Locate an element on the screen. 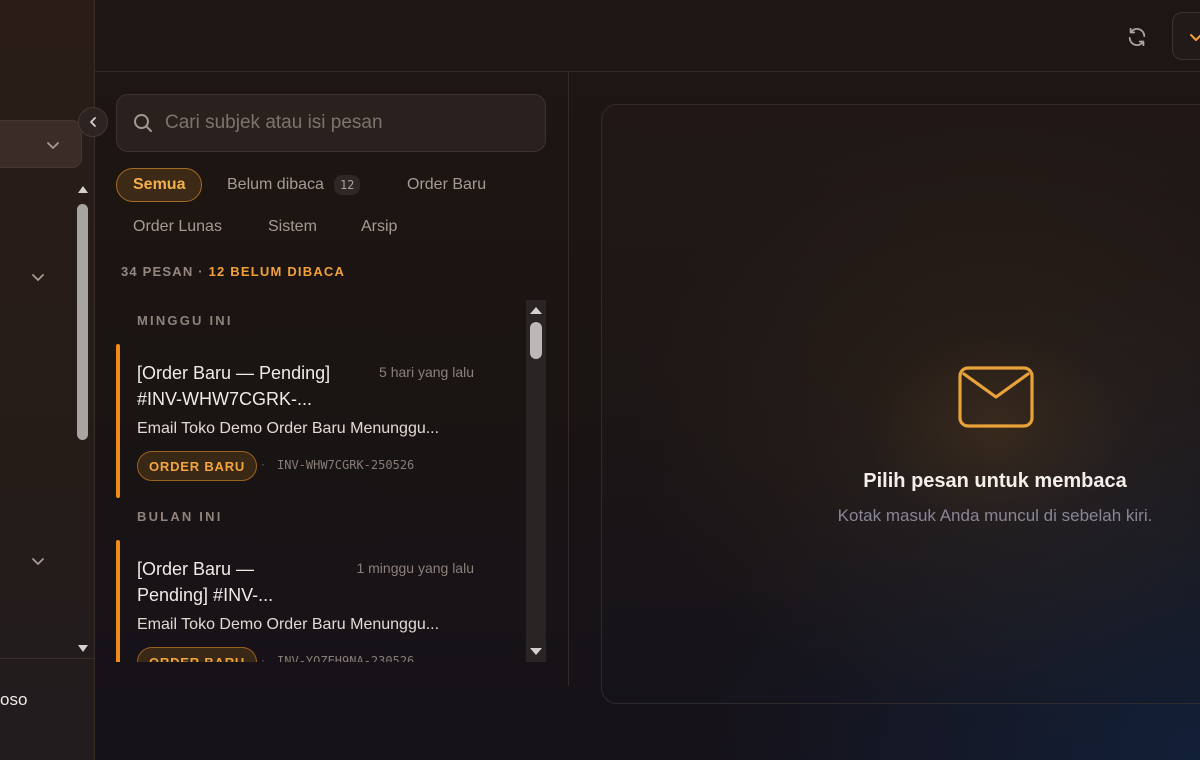 This screenshot has height=760, width=1200. filter-semua: Semua is located at coordinates (159, 185).